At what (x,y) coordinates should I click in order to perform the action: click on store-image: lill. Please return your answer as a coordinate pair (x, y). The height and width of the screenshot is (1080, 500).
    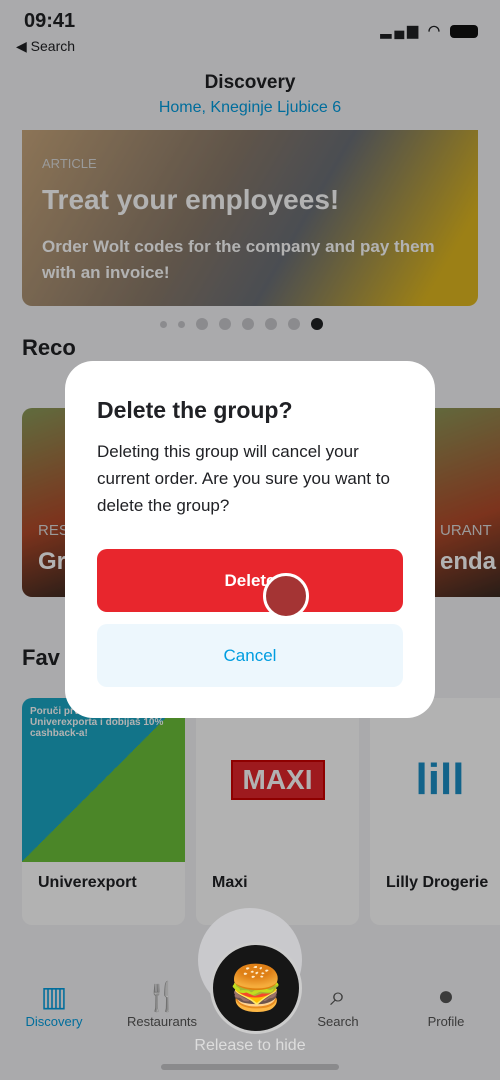
    Looking at the image, I should click on (435, 780).